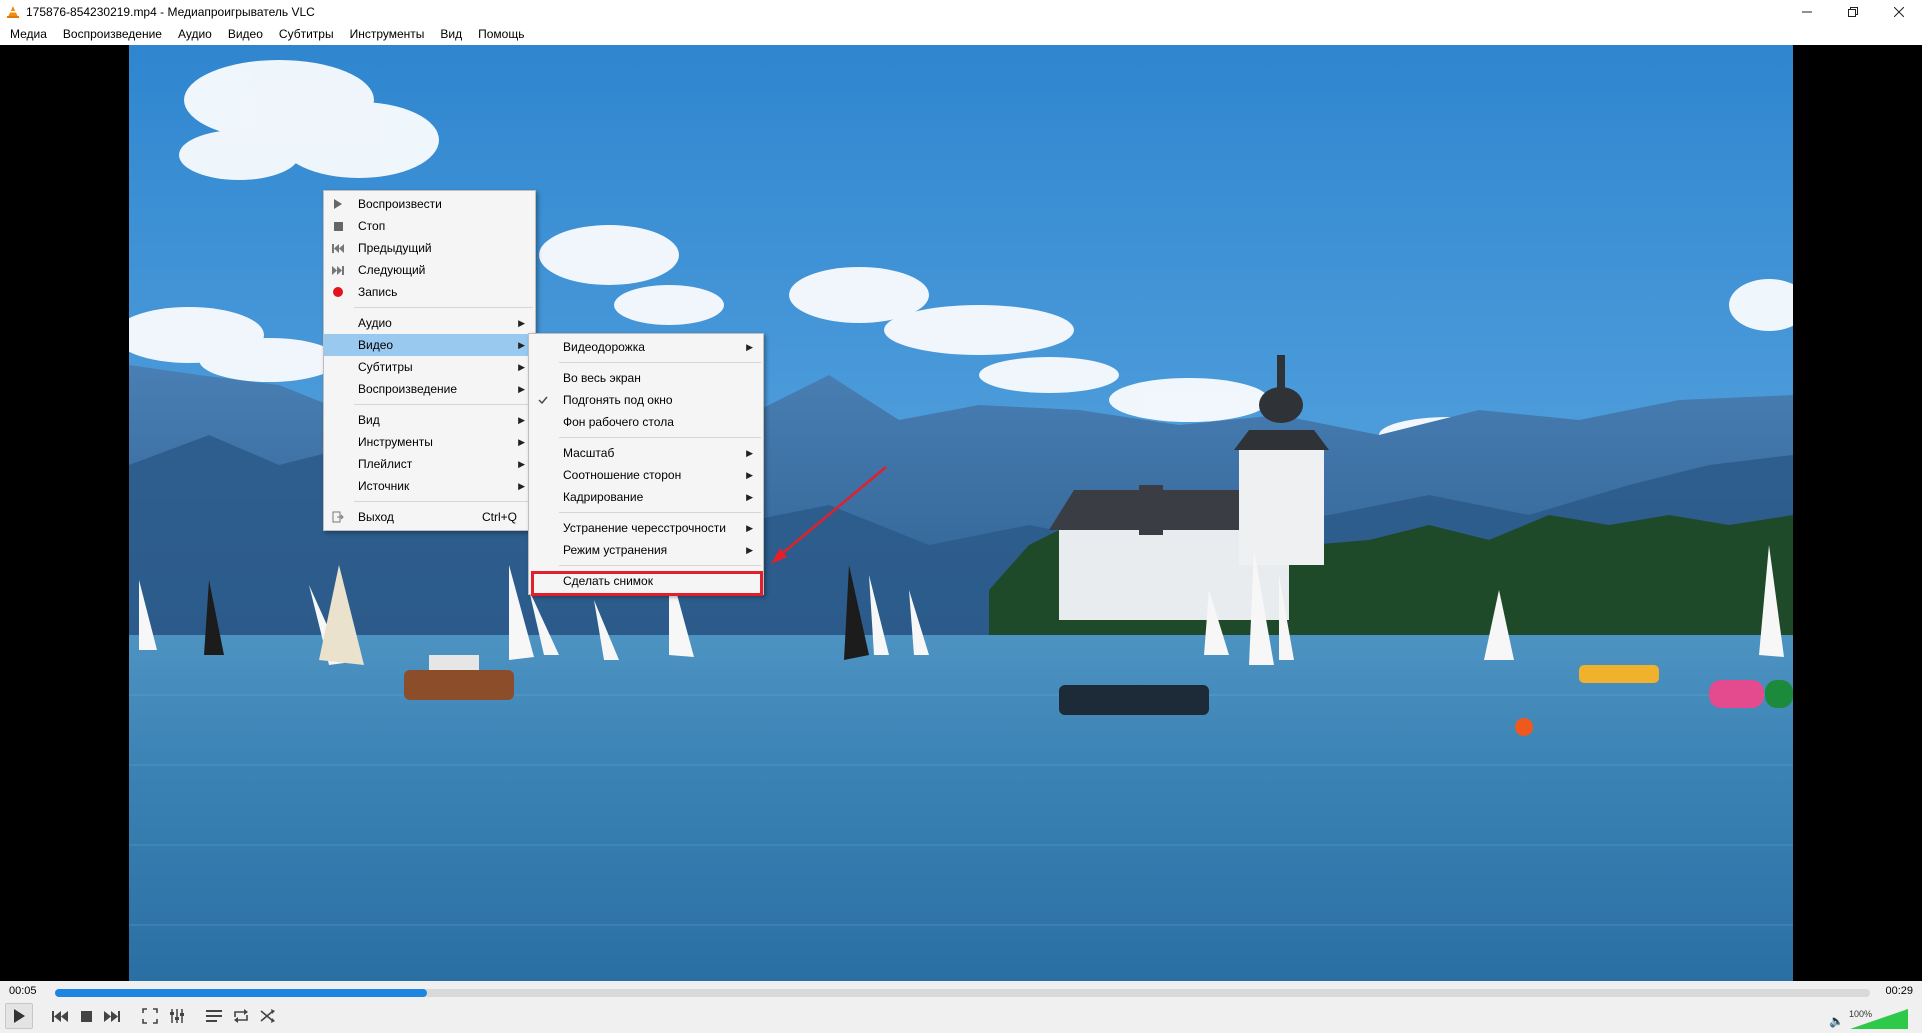  Describe the element at coordinates (429, 464) in the screenshot. I see `ctx-playlist: Плейлист ▶` at that location.